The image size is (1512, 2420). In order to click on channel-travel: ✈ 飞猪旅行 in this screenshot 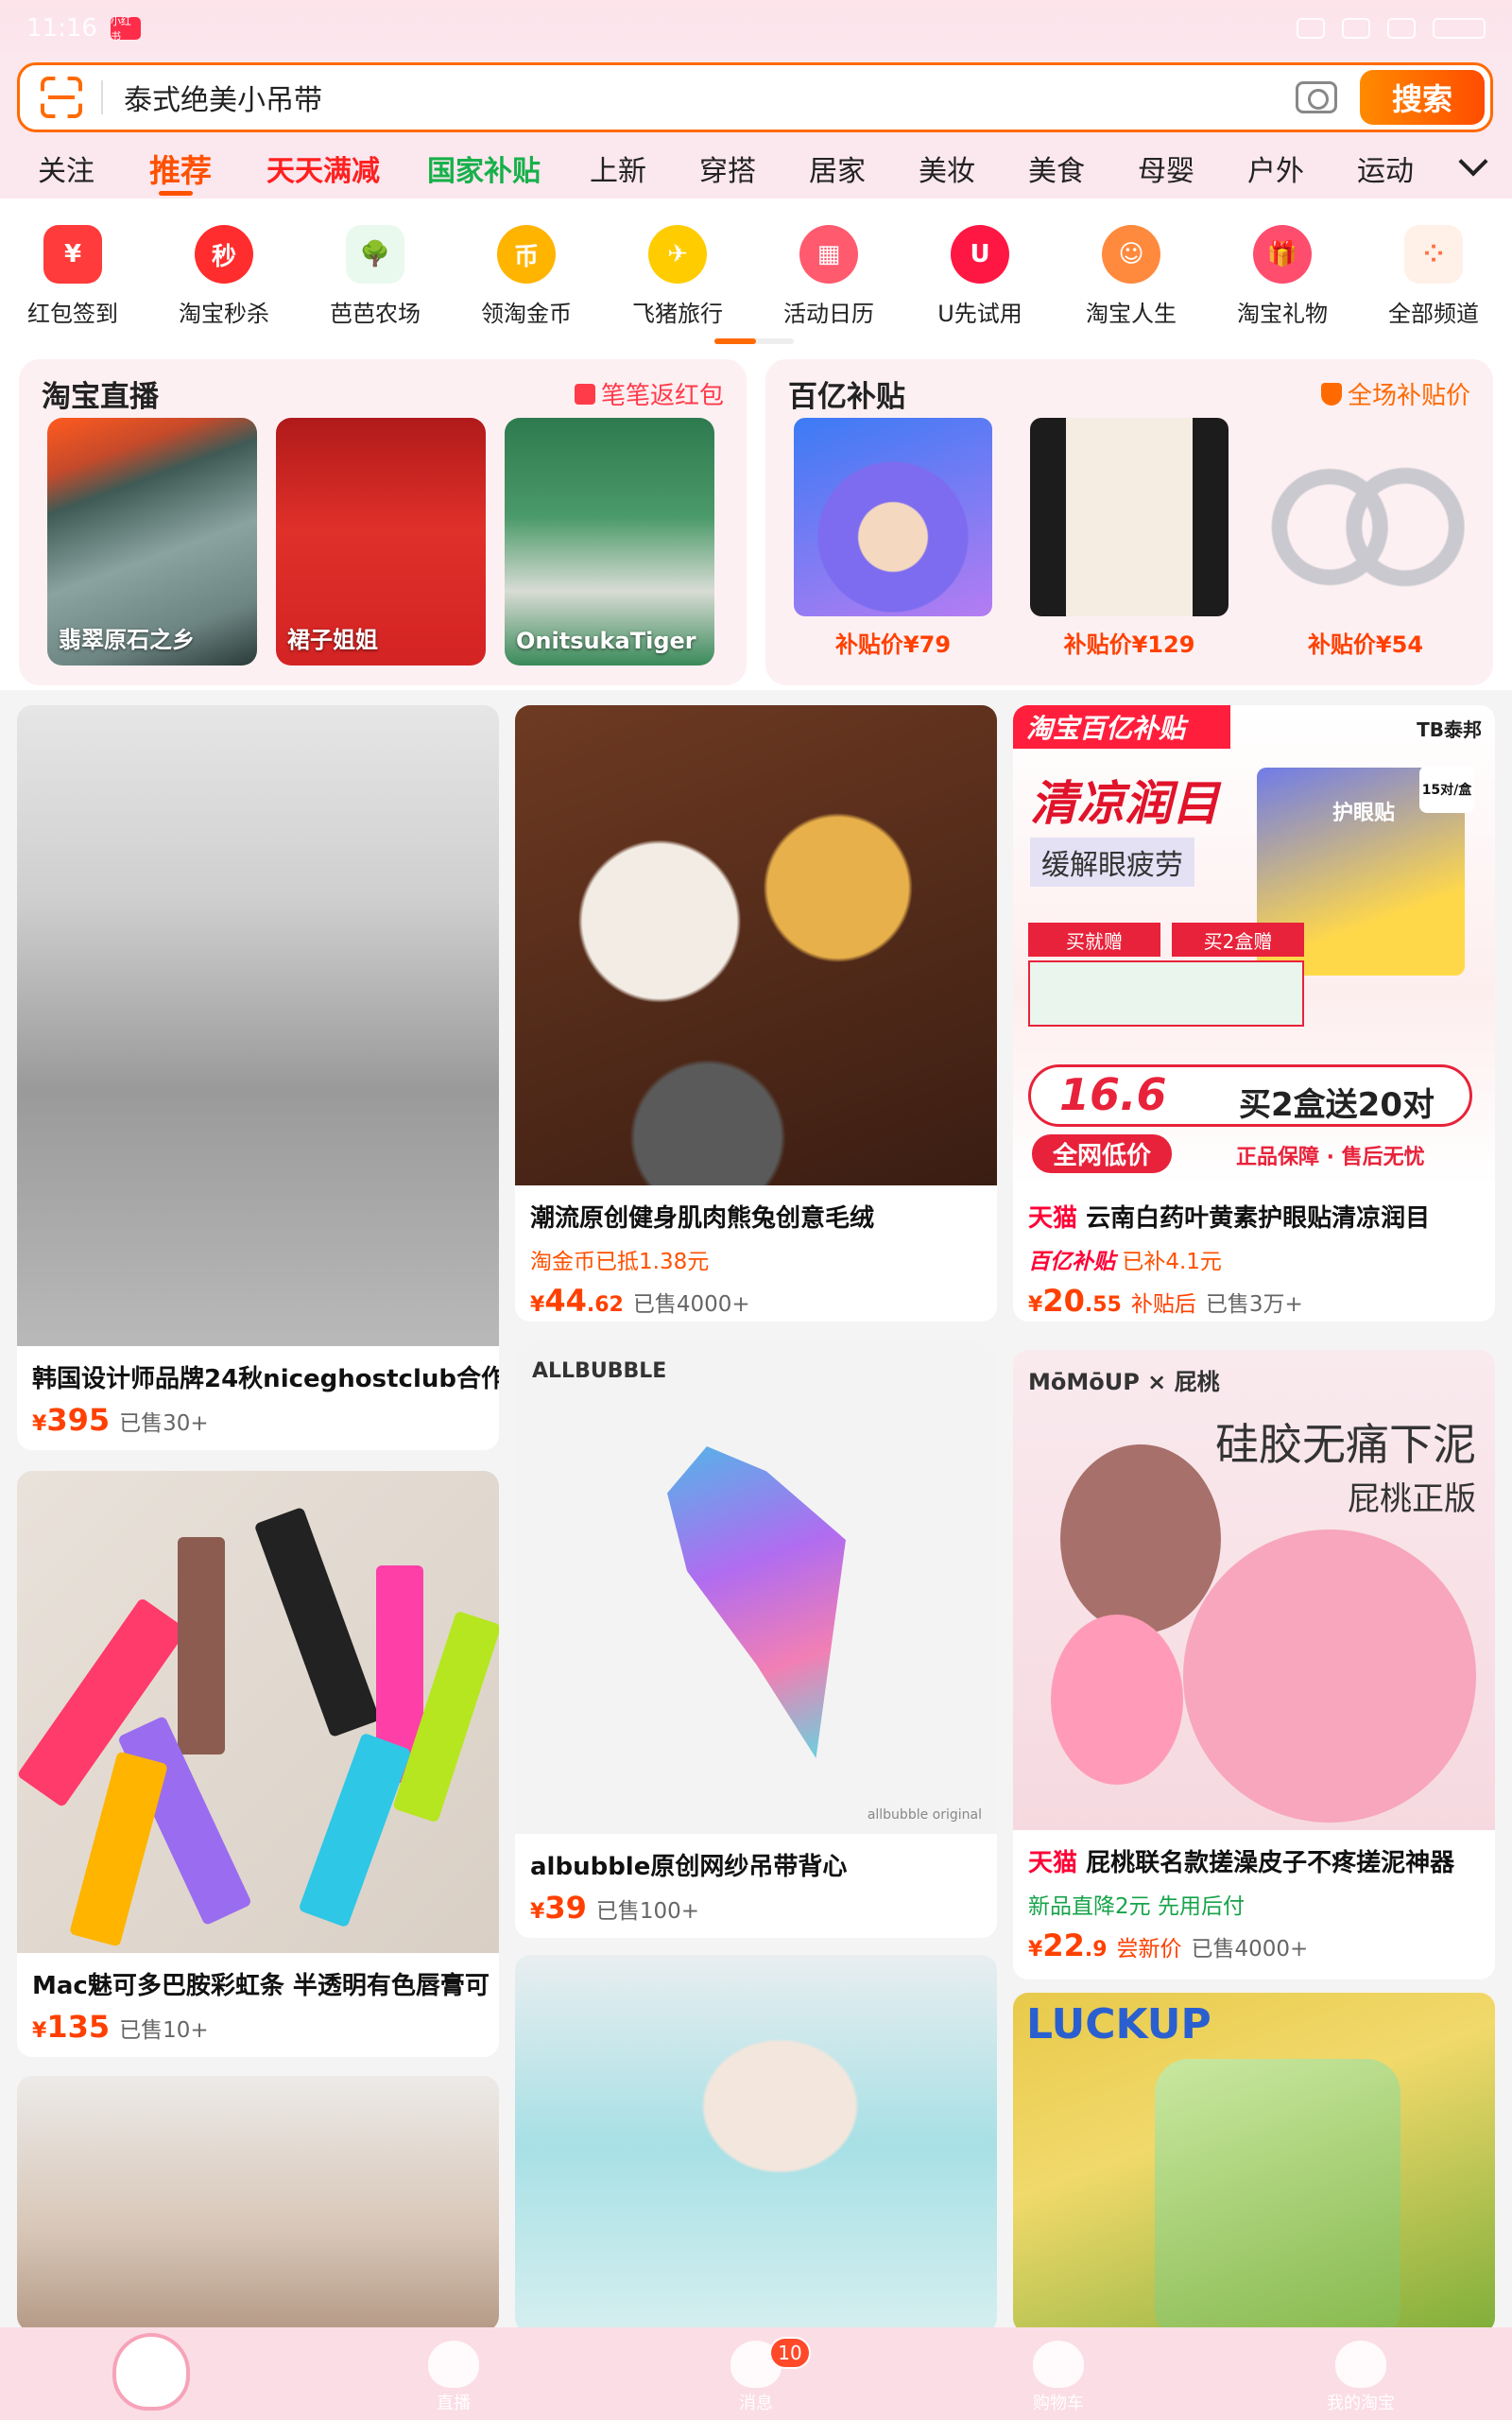, I will do `click(677, 277)`.